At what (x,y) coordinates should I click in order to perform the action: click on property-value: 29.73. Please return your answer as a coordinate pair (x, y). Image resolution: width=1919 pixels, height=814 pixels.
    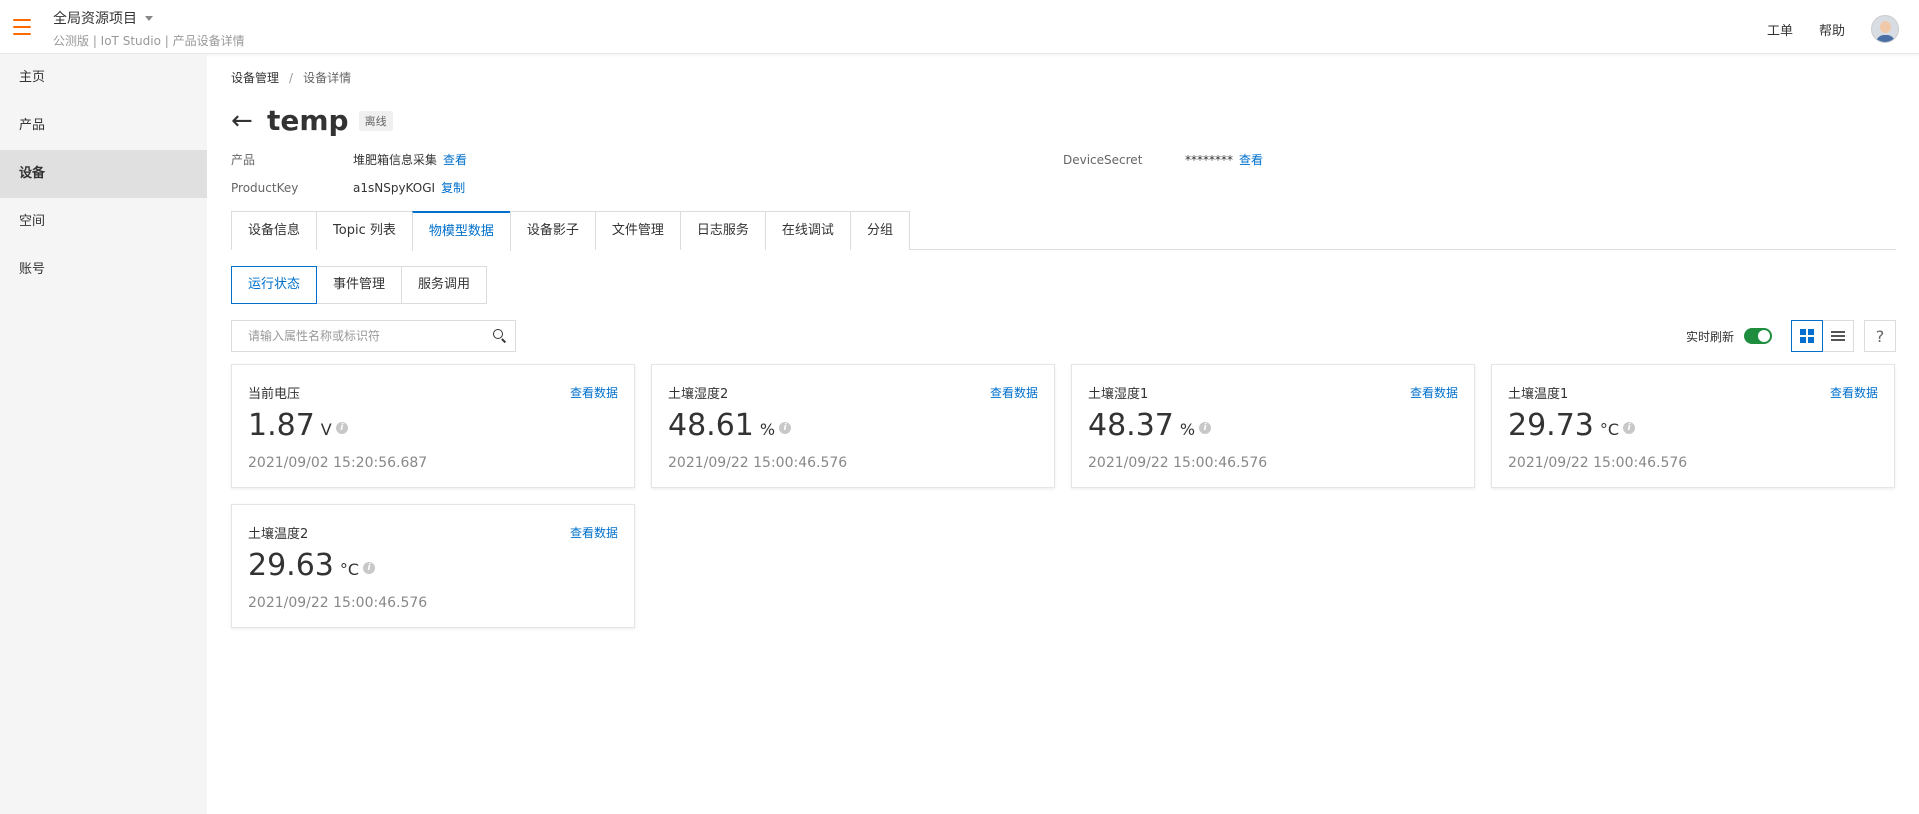
    Looking at the image, I should click on (1551, 425).